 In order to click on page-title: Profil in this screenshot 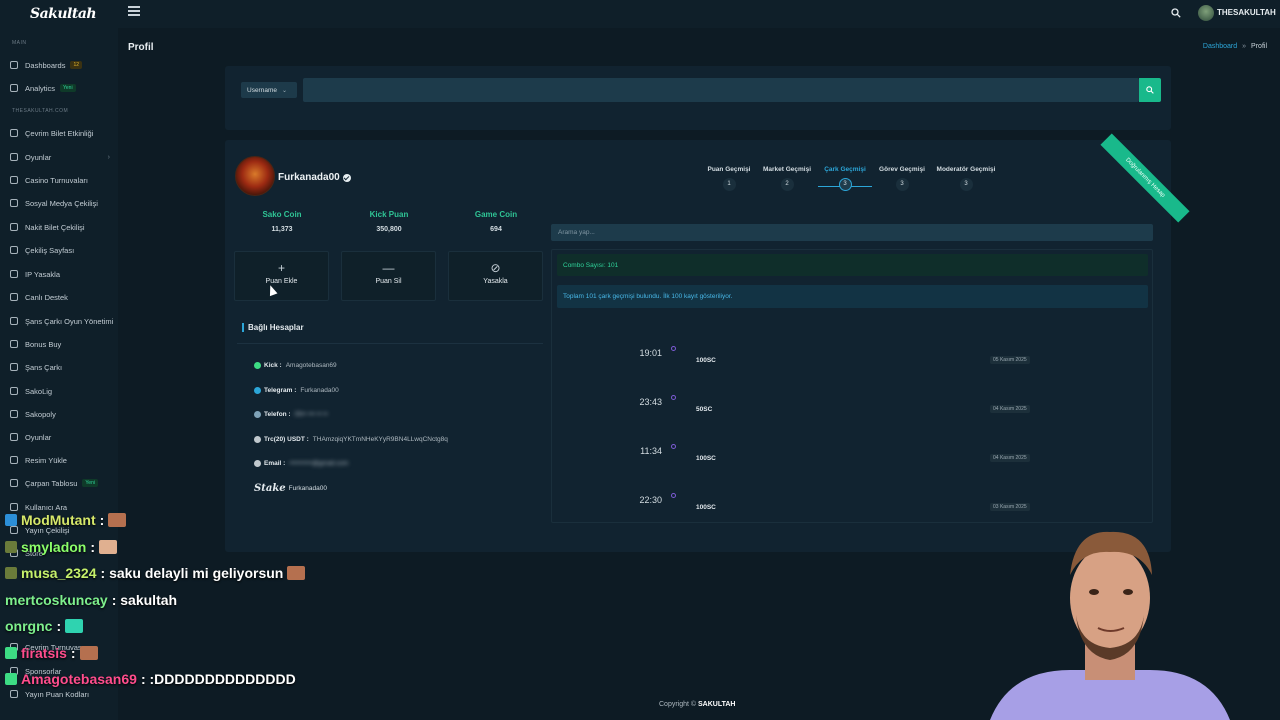, I will do `click(141, 47)`.